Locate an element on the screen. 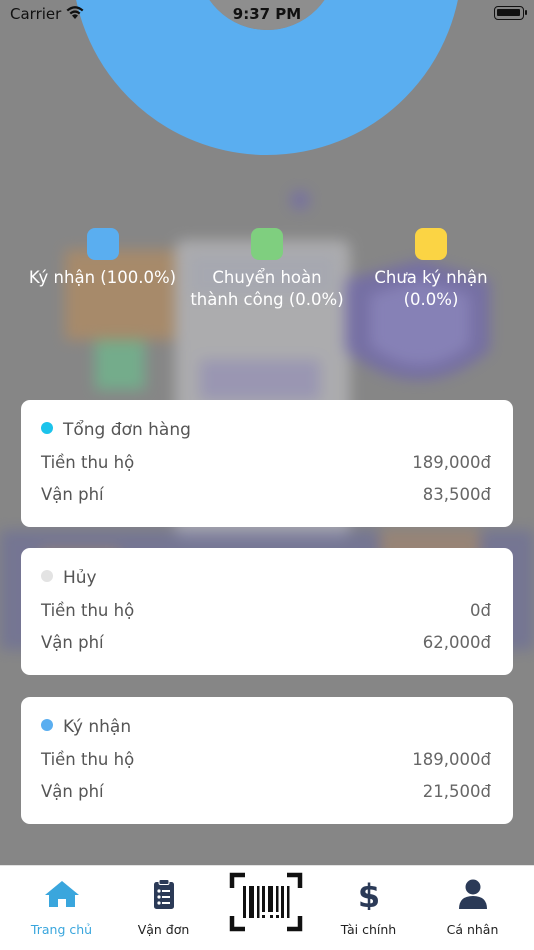 This screenshot has height=950, width=534. user-icon is located at coordinates (472, 894).